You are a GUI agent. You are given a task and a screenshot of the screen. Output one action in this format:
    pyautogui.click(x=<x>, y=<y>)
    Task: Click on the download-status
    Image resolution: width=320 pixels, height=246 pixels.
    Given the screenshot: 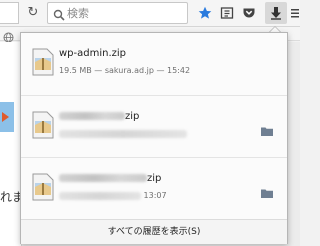 What is the action you would take?
    pyautogui.click(x=123, y=133)
    